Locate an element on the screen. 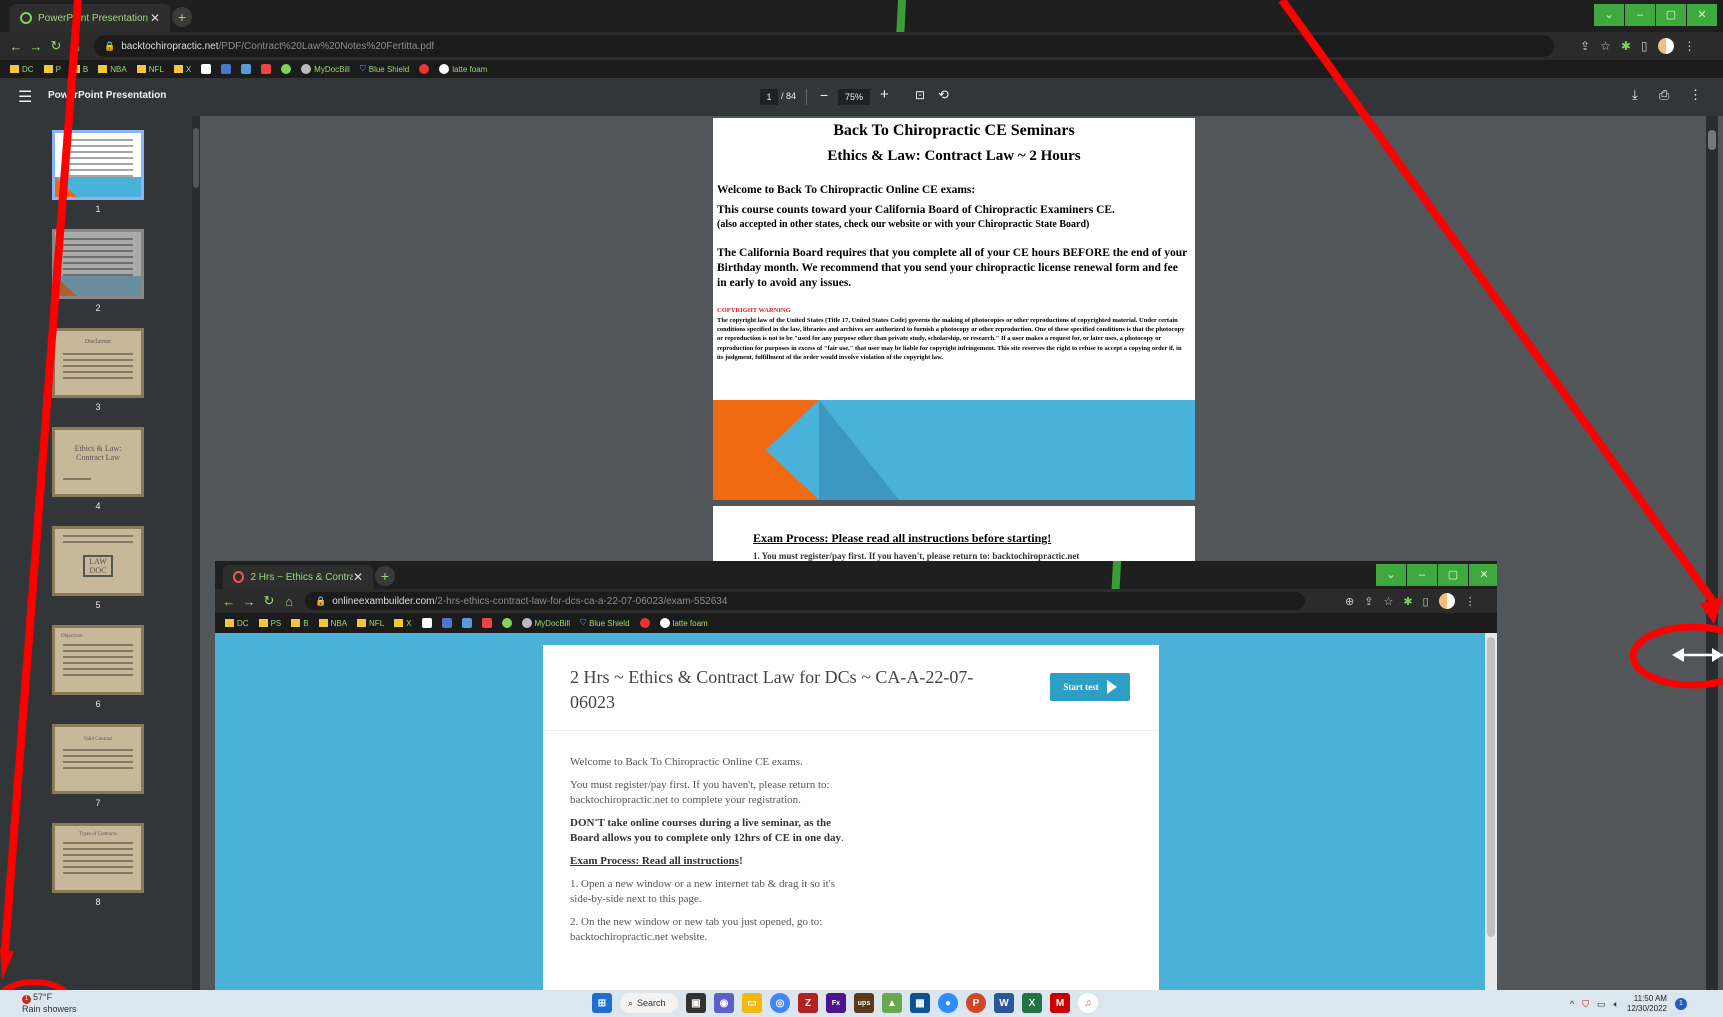  thumbnail-page-7: Valid Contract is located at coordinates (98, 759).